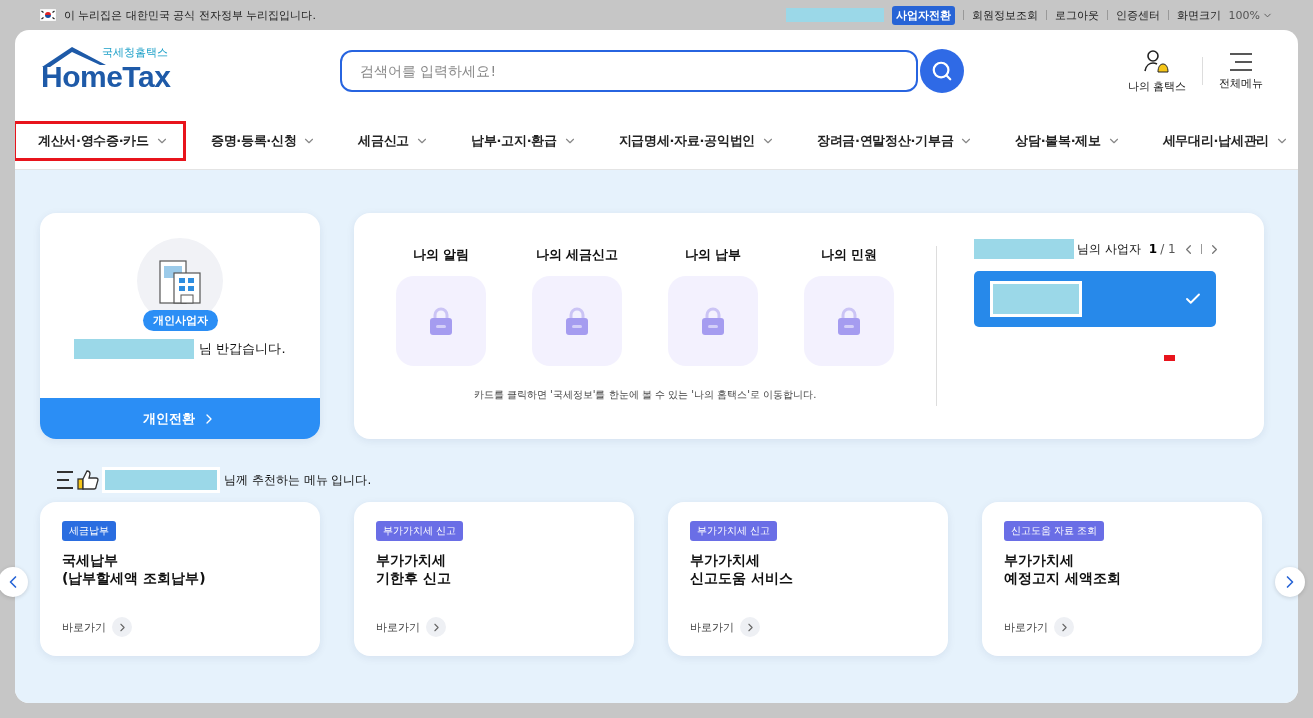 Image resolution: width=1313 pixels, height=718 pixels. I want to click on nav-menu-item: 지급명세·자료·공익법인, so click(692, 140).